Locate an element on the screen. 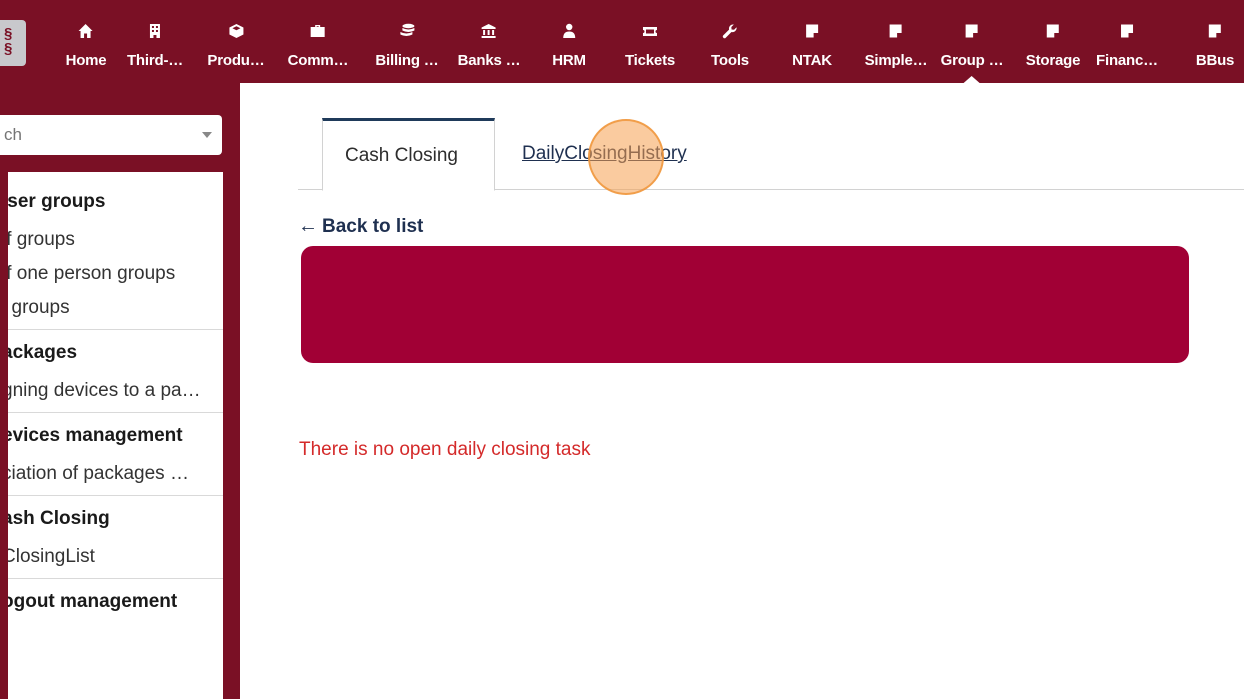 This screenshot has height=699, width=1244. tab-bar: Cash Closing DailyClosingHistory is located at coordinates (771, 154).